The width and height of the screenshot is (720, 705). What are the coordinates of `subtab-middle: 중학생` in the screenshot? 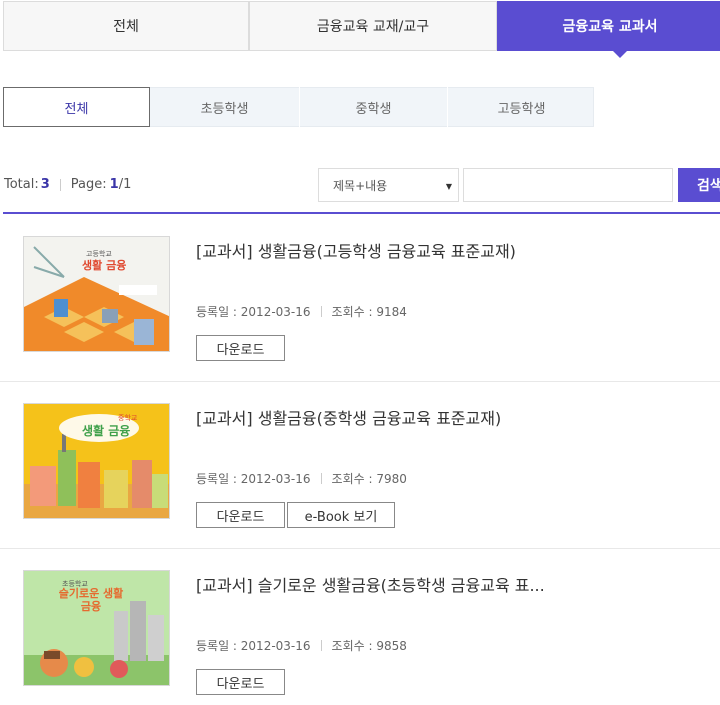 It's located at (374, 107).